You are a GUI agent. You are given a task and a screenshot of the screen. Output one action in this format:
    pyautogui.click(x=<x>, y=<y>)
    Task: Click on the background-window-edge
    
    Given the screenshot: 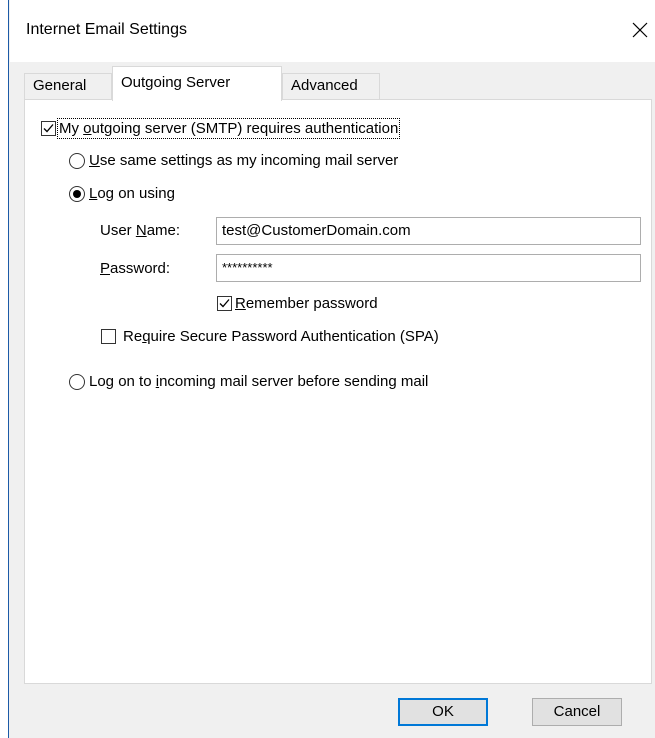 What is the action you would take?
    pyautogui.click(x=4, y=369)
    